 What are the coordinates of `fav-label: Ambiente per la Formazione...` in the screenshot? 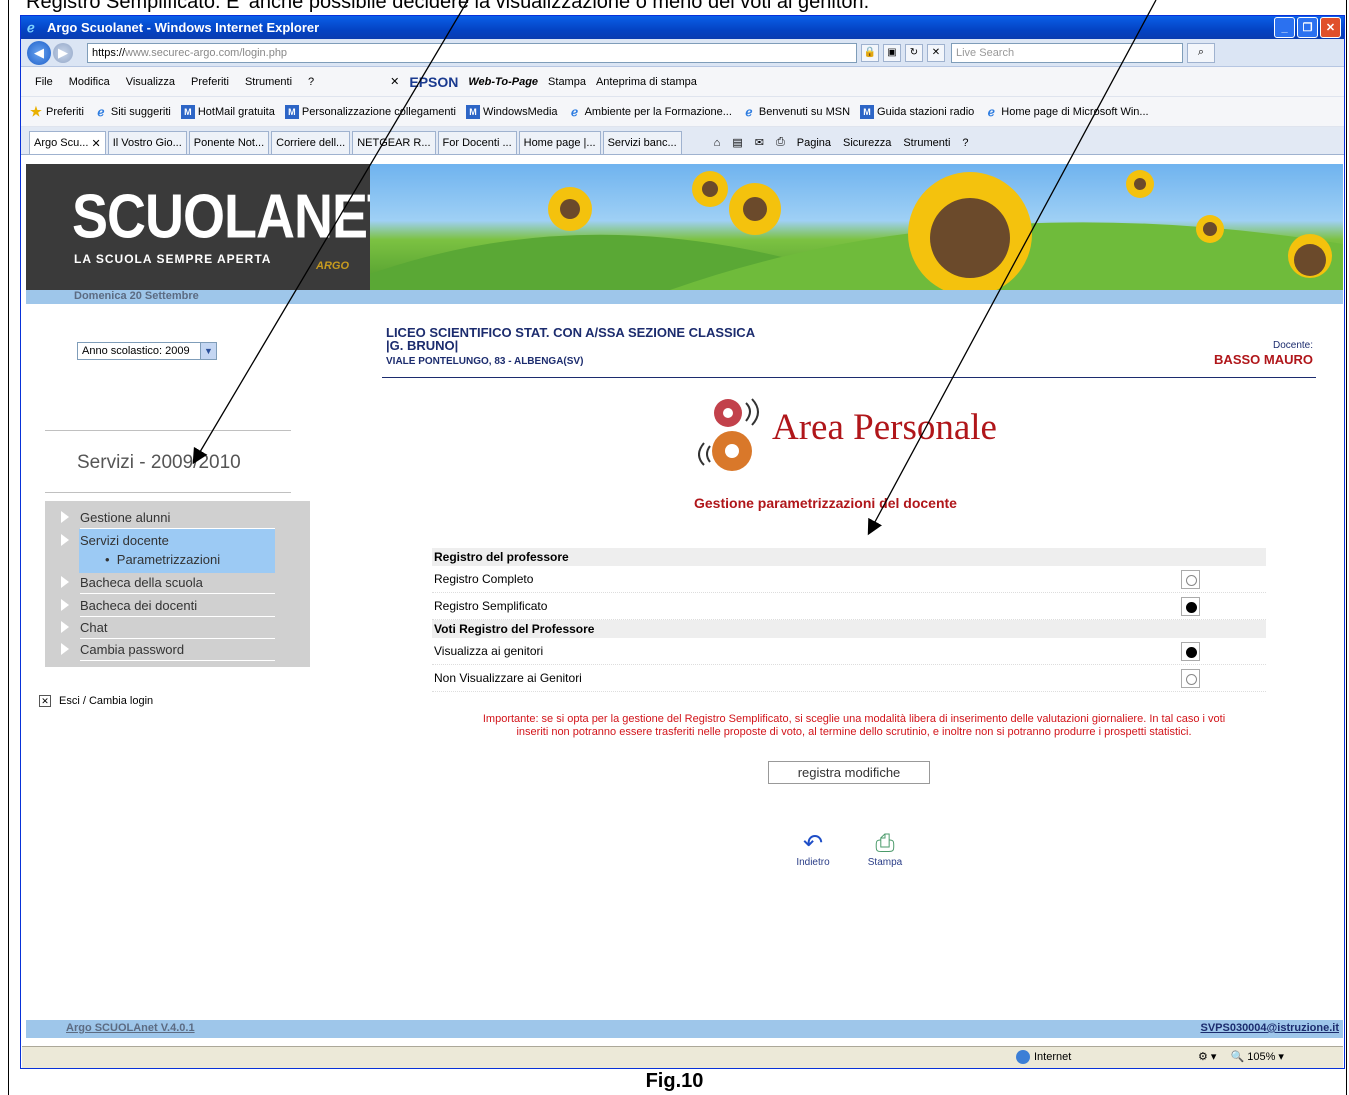 It's located at (658, 111).